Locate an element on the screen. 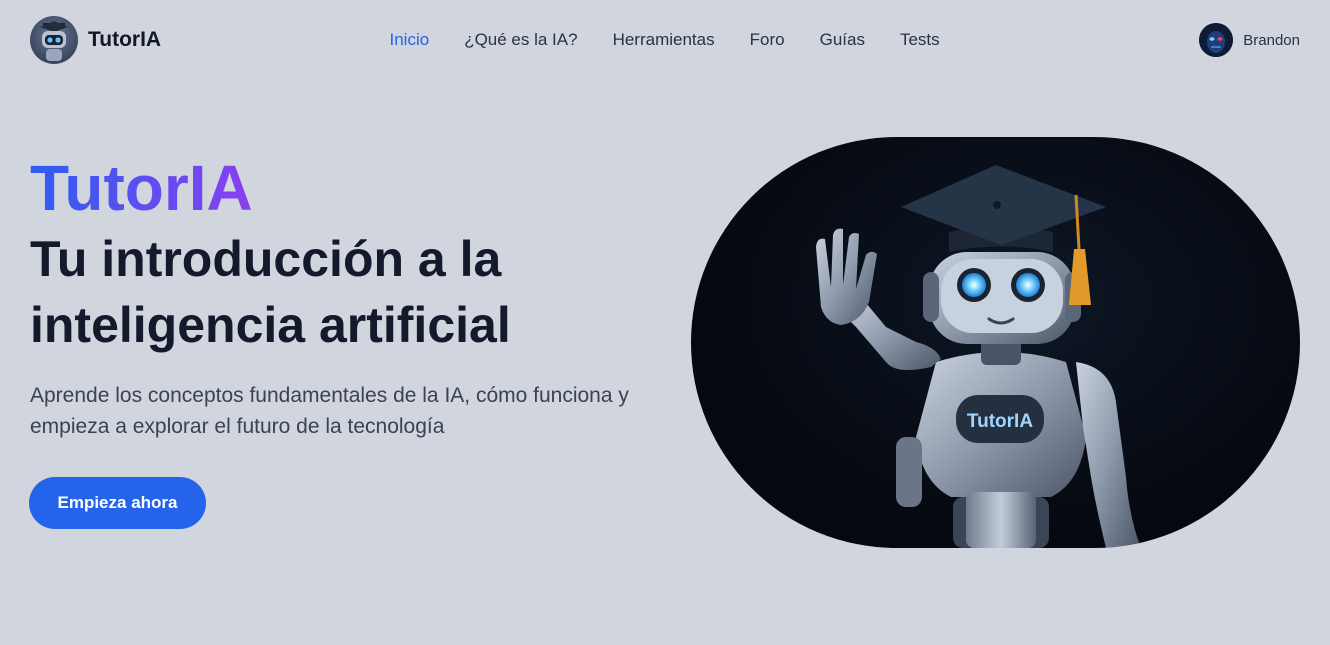  user-menu: Brandon is located at coordinates (1249, 40).